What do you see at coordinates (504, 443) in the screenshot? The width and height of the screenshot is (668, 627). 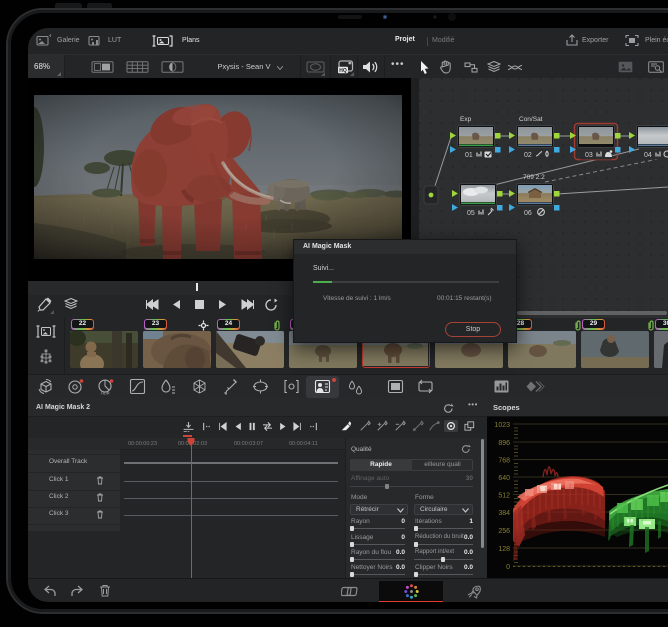 I see `svg-text: 896` at bounding box center [504, 443].